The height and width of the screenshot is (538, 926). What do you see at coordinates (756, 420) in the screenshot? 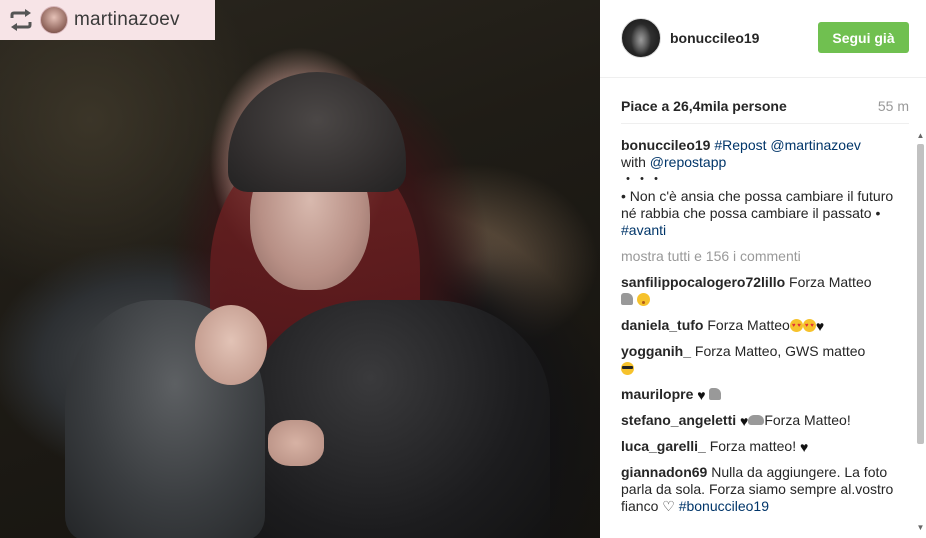
I see `flexed-arm-icon` at bounding box center [756, 420].